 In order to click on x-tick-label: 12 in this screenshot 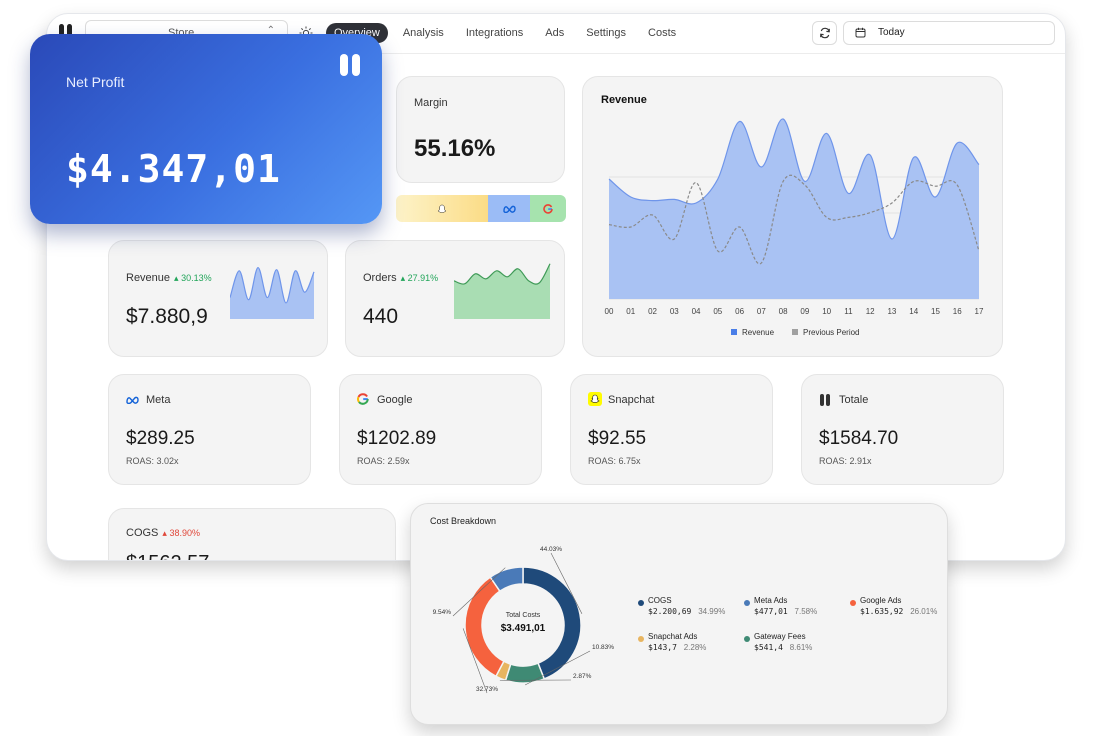, I will do `click(870, 311)`.